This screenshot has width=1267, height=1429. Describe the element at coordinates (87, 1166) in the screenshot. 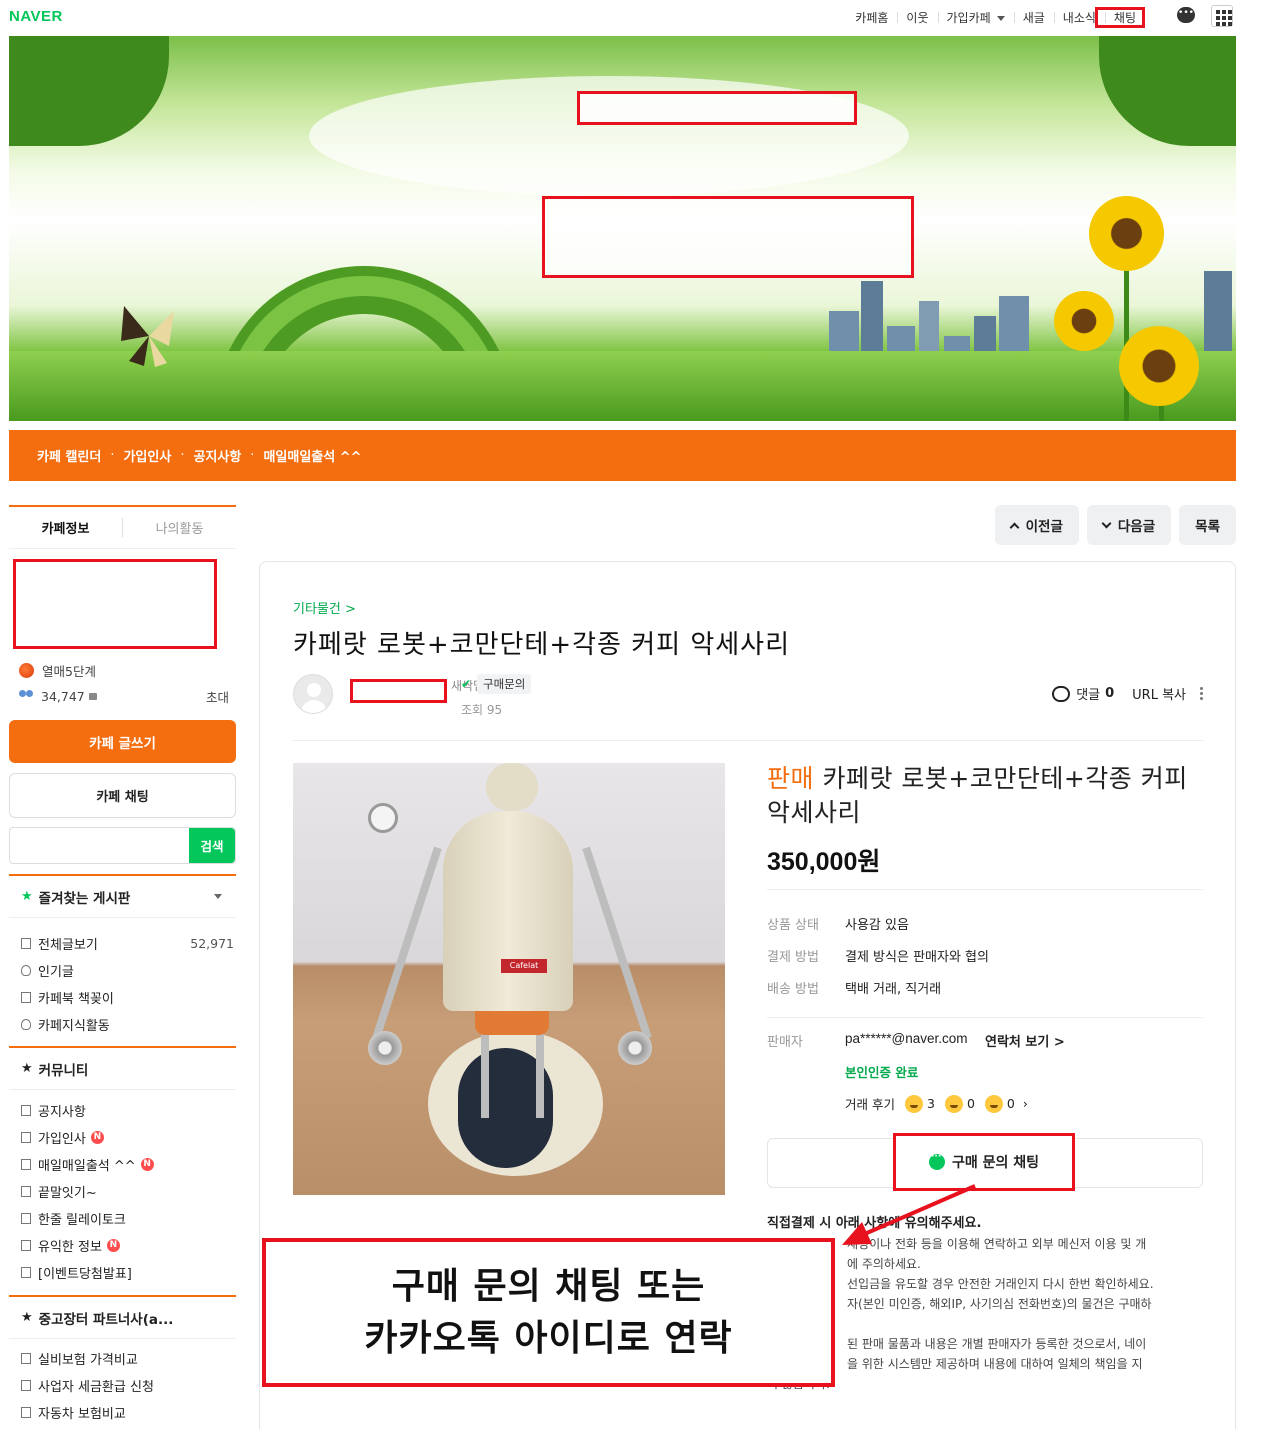

I see `board-label: 매일매일출석 ^^` at that location.